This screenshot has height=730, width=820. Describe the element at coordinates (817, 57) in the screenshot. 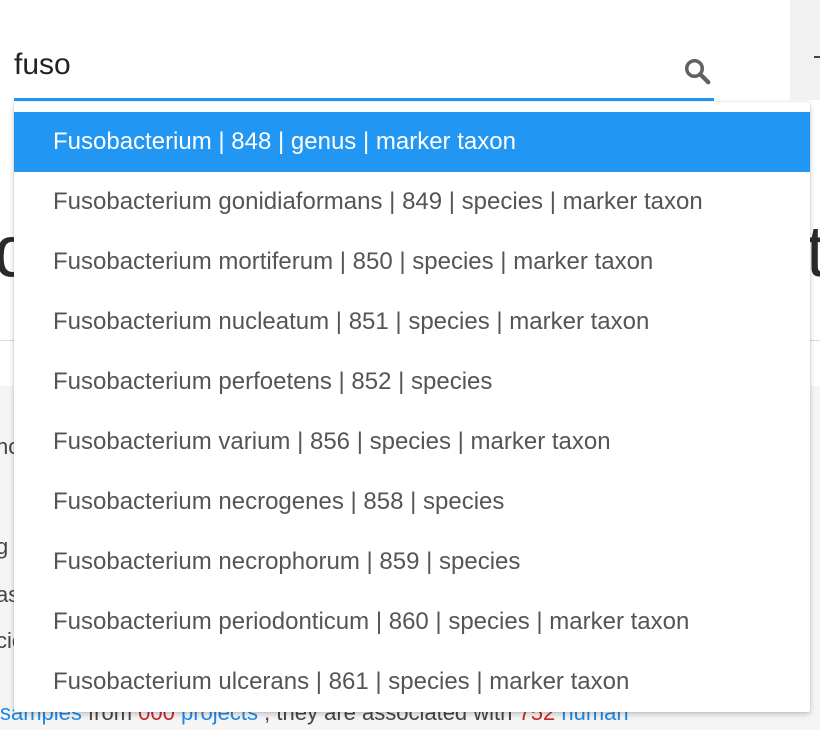

I see `side-panel-glyph` at that location.